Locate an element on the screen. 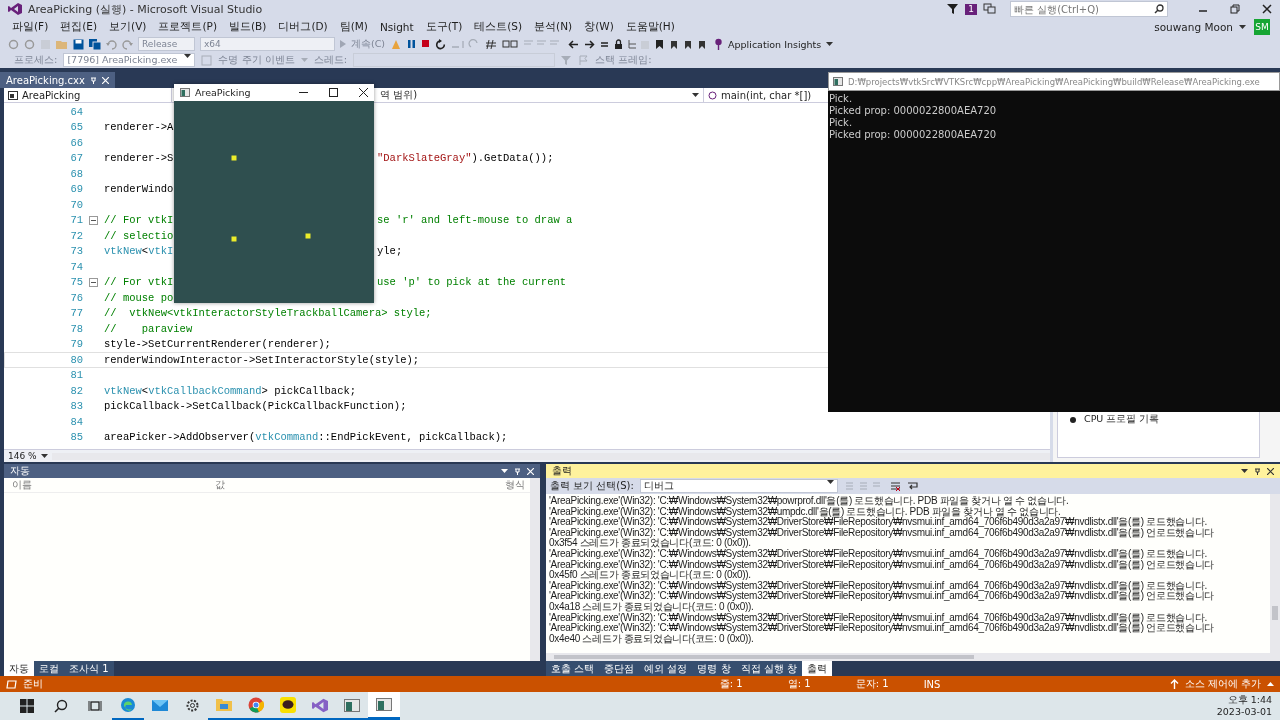 The width and height of the screenshot is (1280, 720). panel-tab: 로컬 is located at coordinates (49, 668).